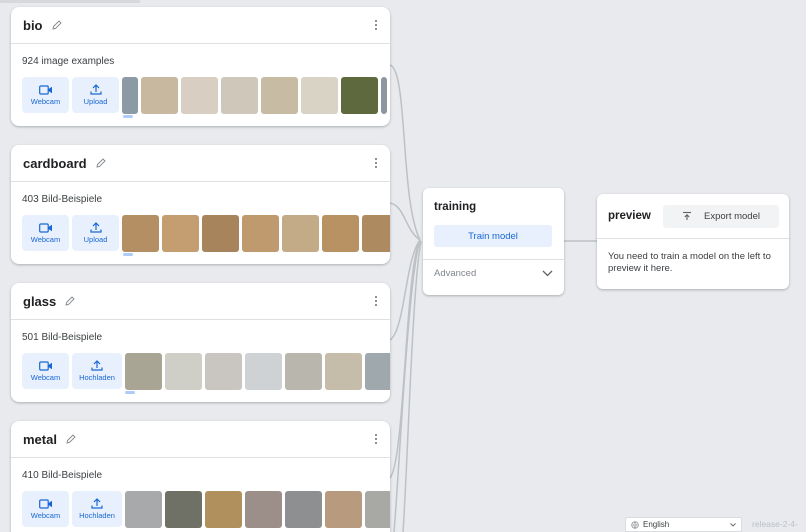 The image size is (806, 532). Describe the element at coordinates (687, 215) in the screenshot. I see `export-upload-icon` at that location.